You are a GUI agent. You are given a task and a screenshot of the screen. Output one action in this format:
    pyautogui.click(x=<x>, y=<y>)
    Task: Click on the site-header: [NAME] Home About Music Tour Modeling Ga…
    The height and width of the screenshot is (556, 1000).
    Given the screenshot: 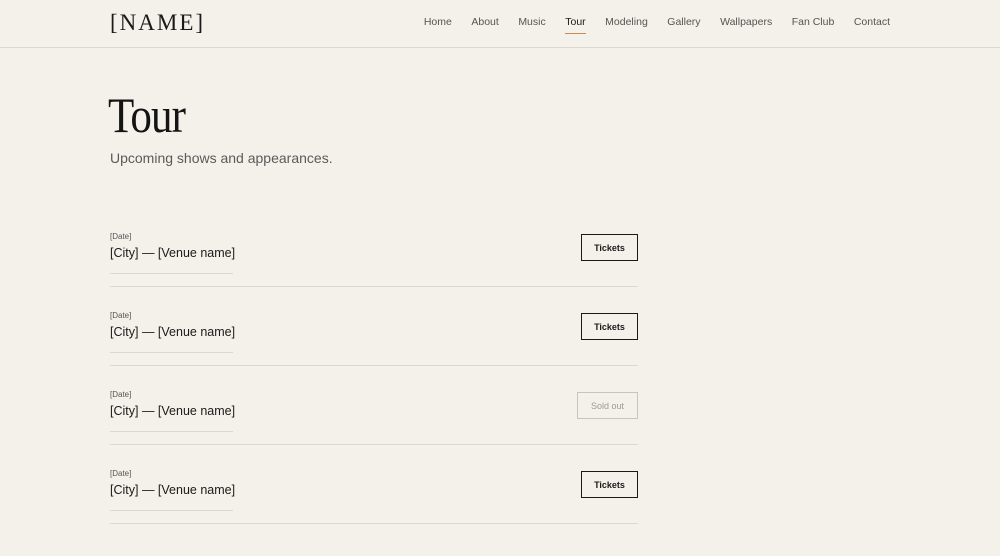 What is the action you would take?
    pyautogui.click(x=500, y=24)
    